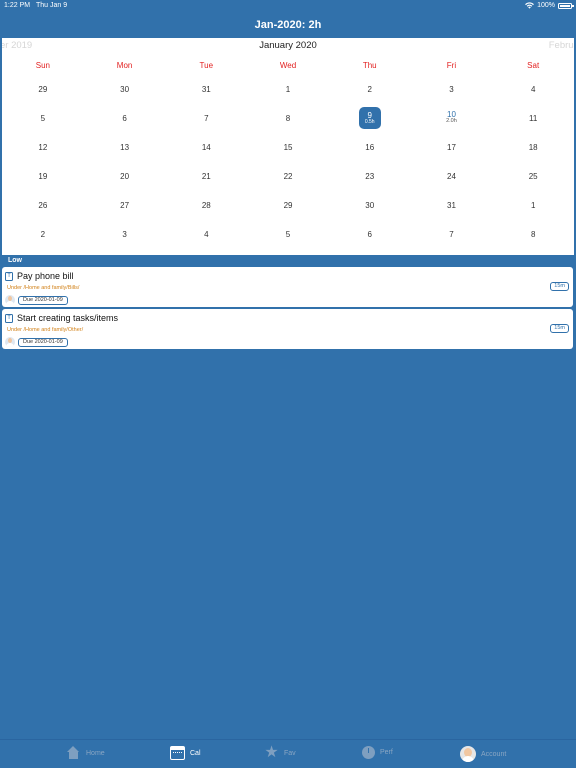 The image size is (576, 768). I want to click on calendar-week: 19 20 21 22 23 24 25, so click(288, 179).